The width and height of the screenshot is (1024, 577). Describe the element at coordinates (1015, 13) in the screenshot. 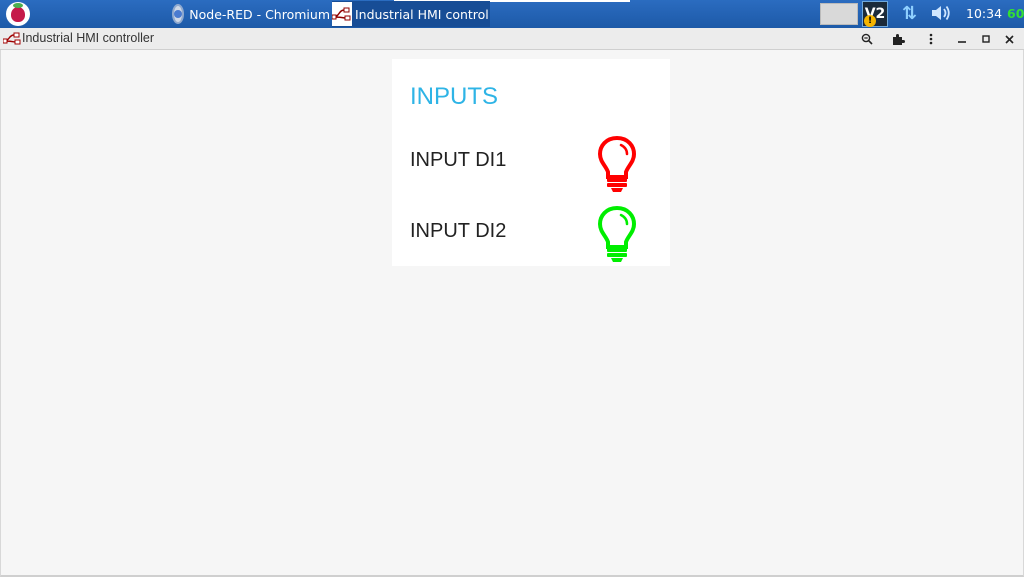

I see `cpu-monitor: 60` at that location.